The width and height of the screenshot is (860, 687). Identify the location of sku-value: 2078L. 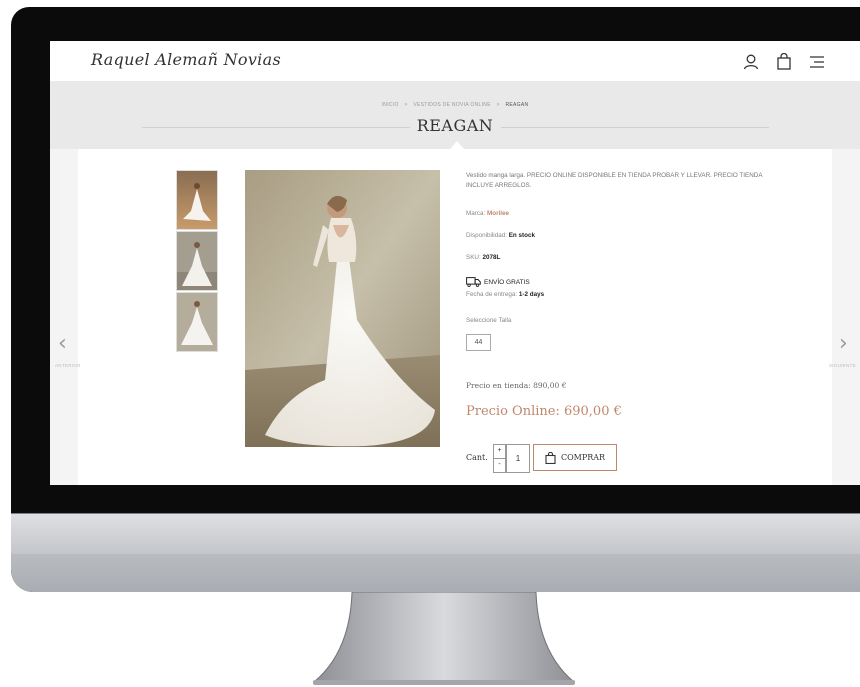
(491, 257).